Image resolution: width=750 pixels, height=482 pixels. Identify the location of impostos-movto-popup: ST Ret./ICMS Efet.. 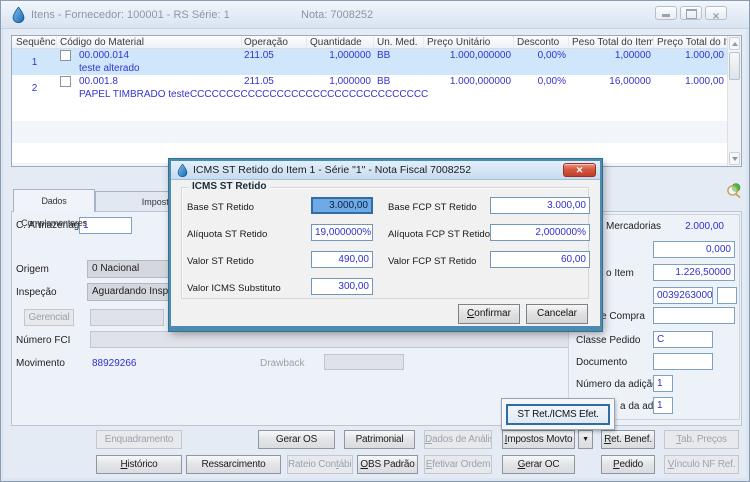
(558, 414).